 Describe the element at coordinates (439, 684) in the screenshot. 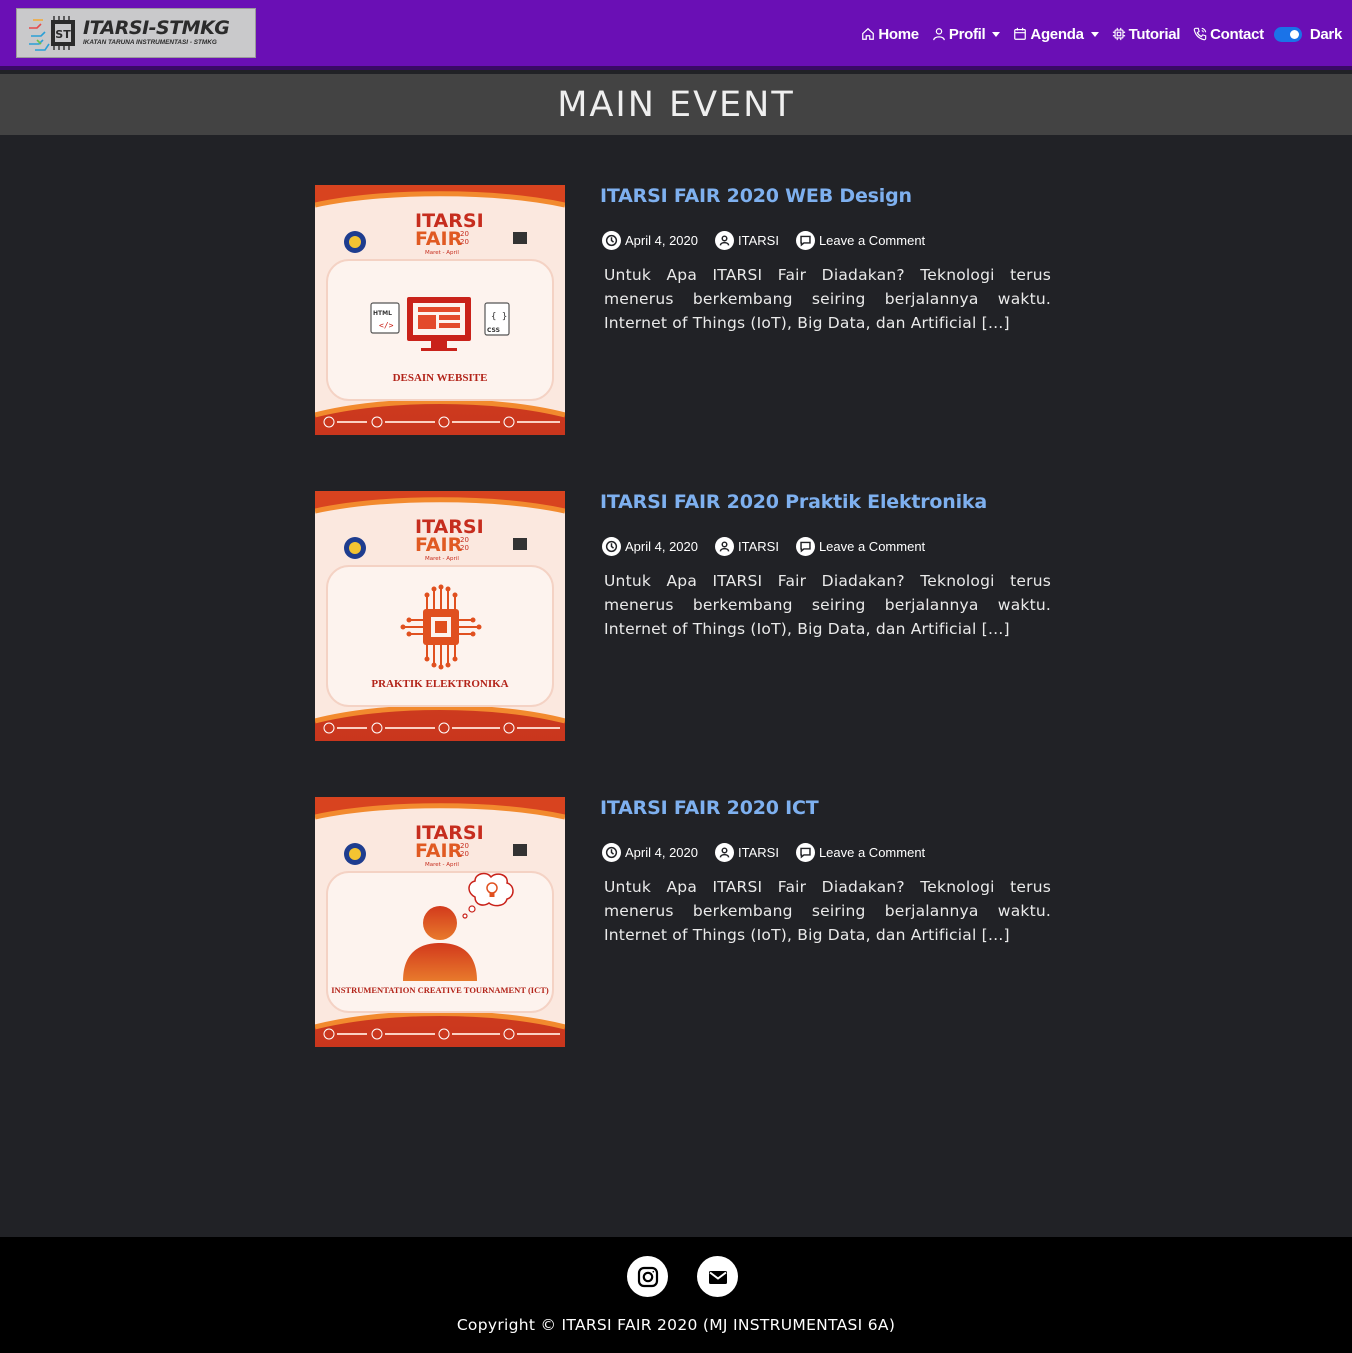

I see `thumb-caption: PRAKTIK ELEKTRONIKA` at that location.